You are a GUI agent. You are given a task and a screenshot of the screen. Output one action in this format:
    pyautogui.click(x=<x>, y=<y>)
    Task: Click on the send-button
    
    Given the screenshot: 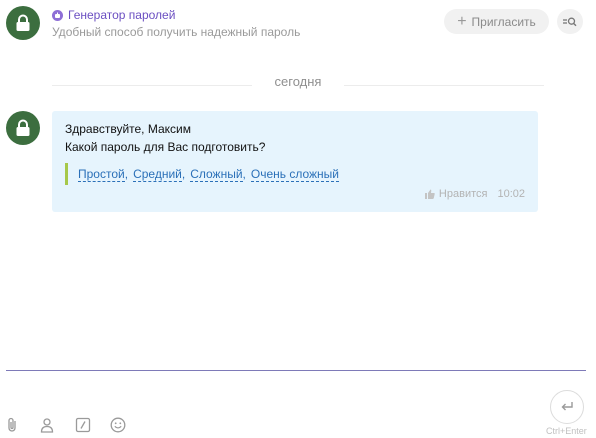 What is the action you would take?
    pyautogui.click(x=567, y=407)
    